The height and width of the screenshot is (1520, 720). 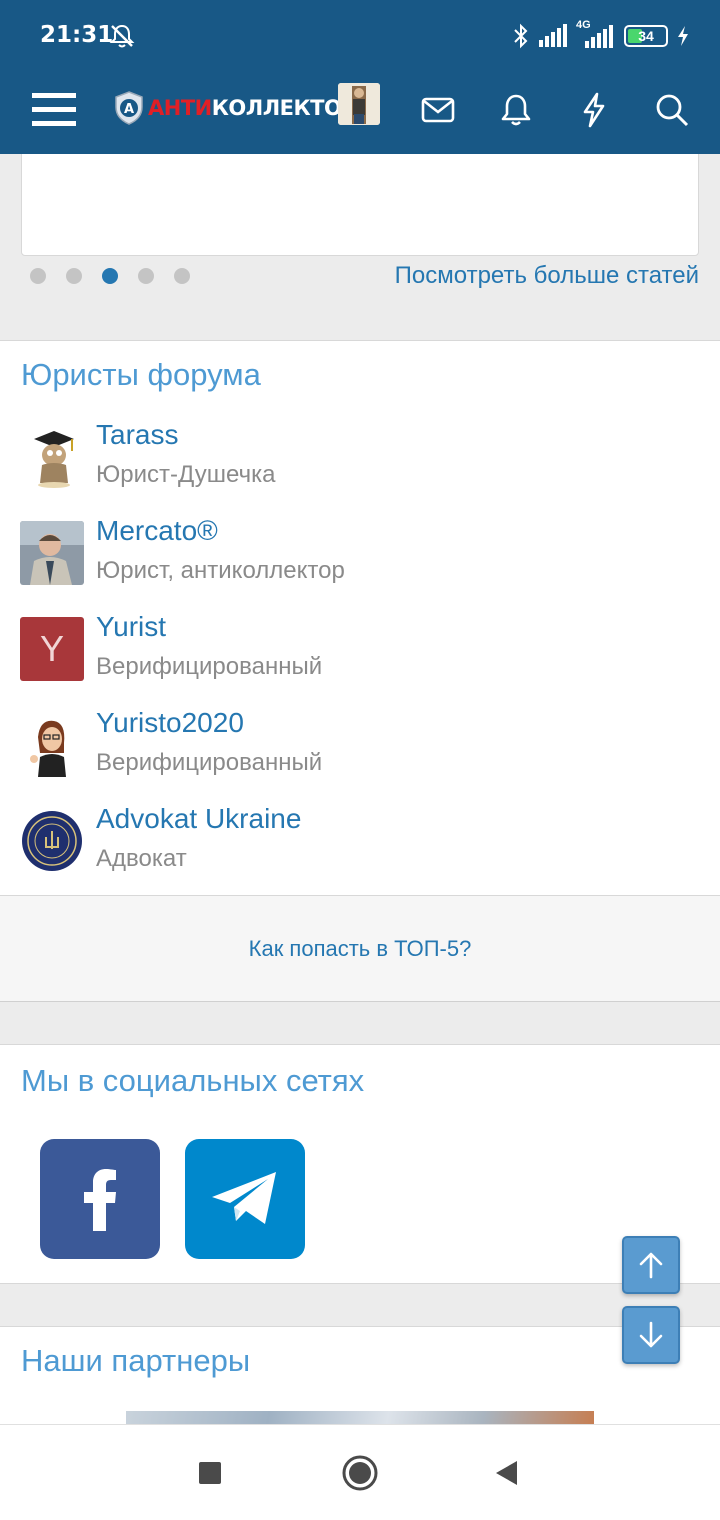 I want to click on lawyer-role: Адвокат, so click(x=141, y=858).